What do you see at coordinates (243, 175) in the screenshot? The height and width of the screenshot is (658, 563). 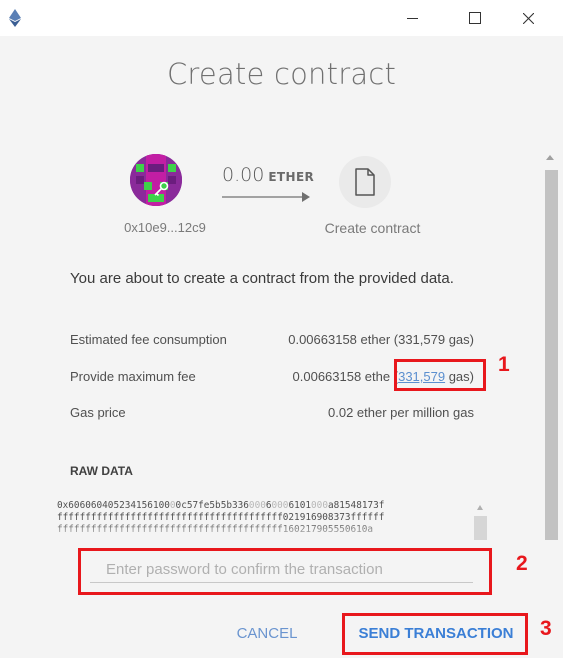 I see `amount-value: 0.00` at bounding box center [243, 175].